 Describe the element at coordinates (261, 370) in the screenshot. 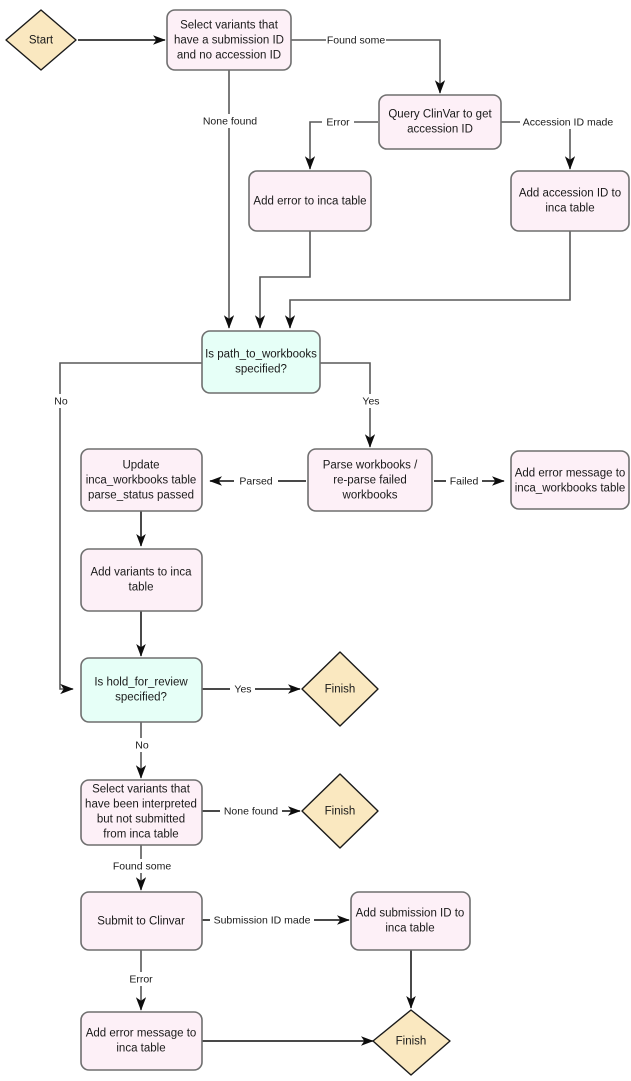

I see `is-path-line-2: specified?` at that location.